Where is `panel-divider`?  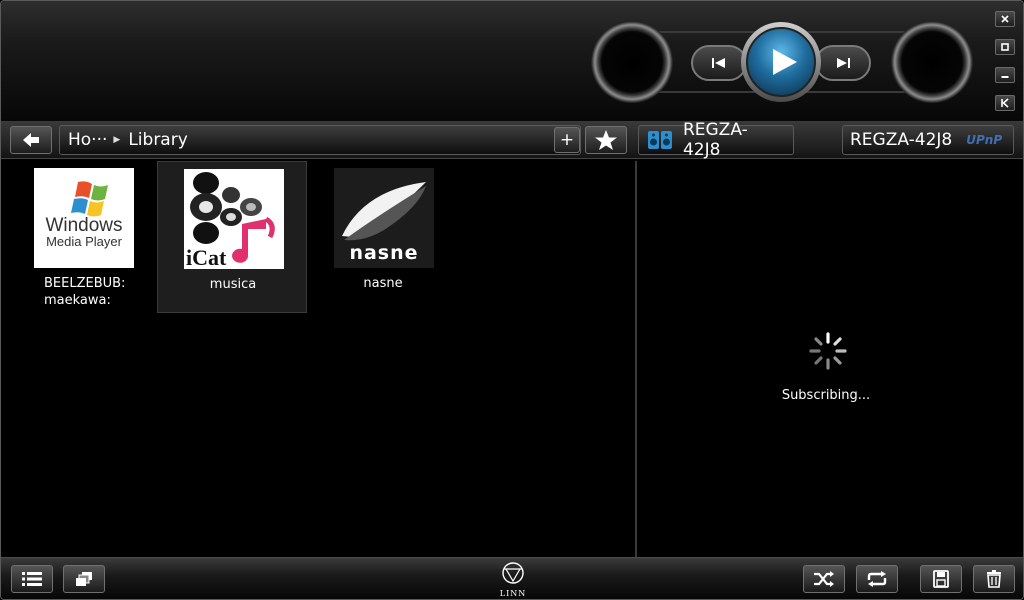
panel-divider is located at coordinates (636, 359).